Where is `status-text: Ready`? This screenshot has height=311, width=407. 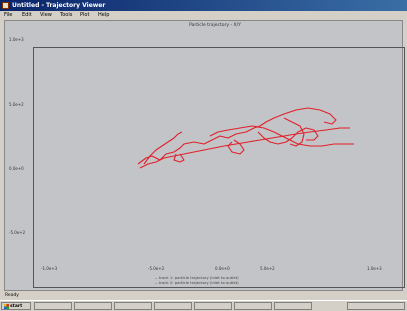
status-text: Ready is located at coordinates (12, 295).